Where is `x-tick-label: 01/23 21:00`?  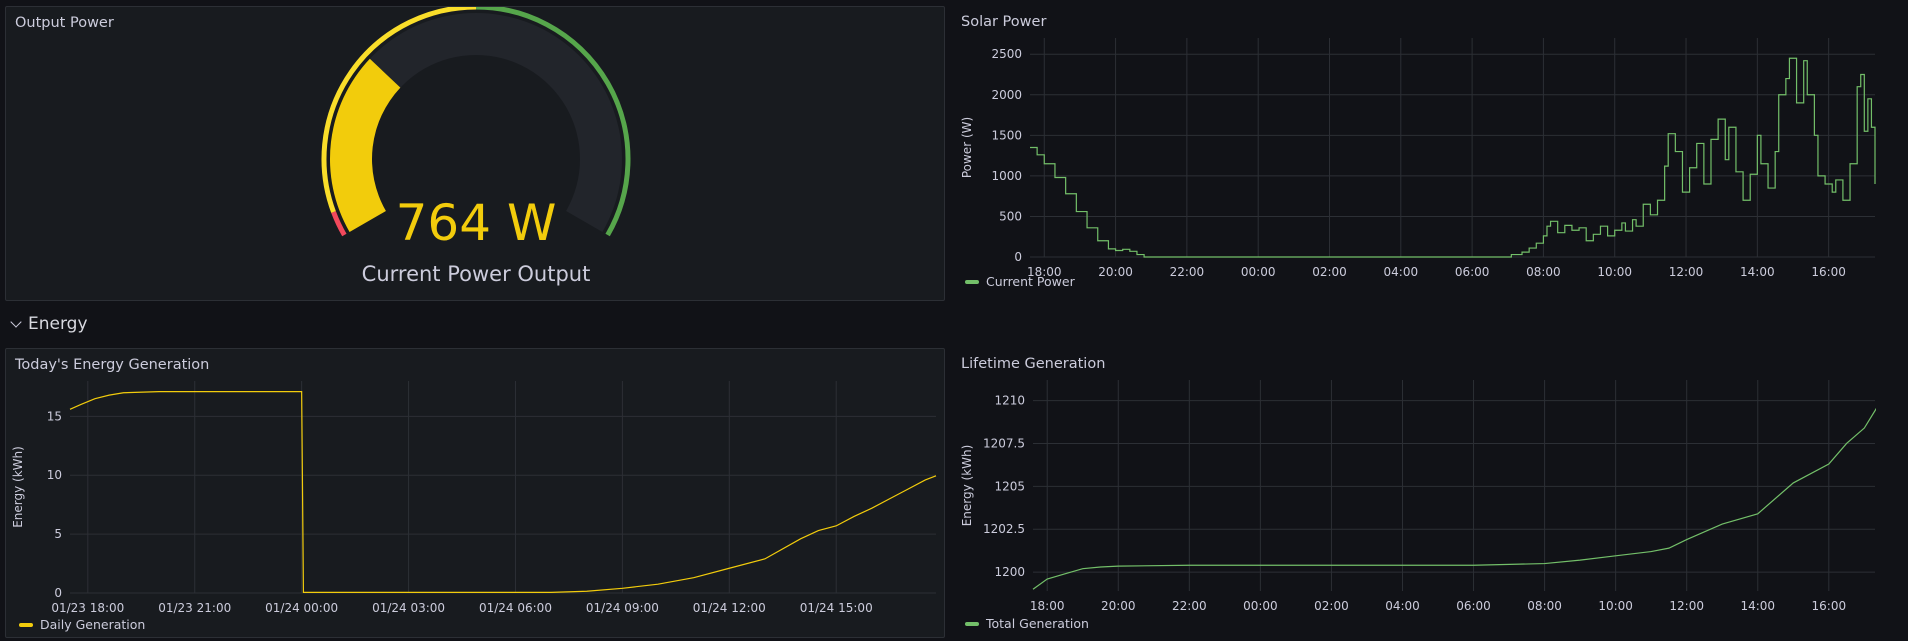
x-tick-label: 01/23 21:00 is located at coordinates (194, 608).